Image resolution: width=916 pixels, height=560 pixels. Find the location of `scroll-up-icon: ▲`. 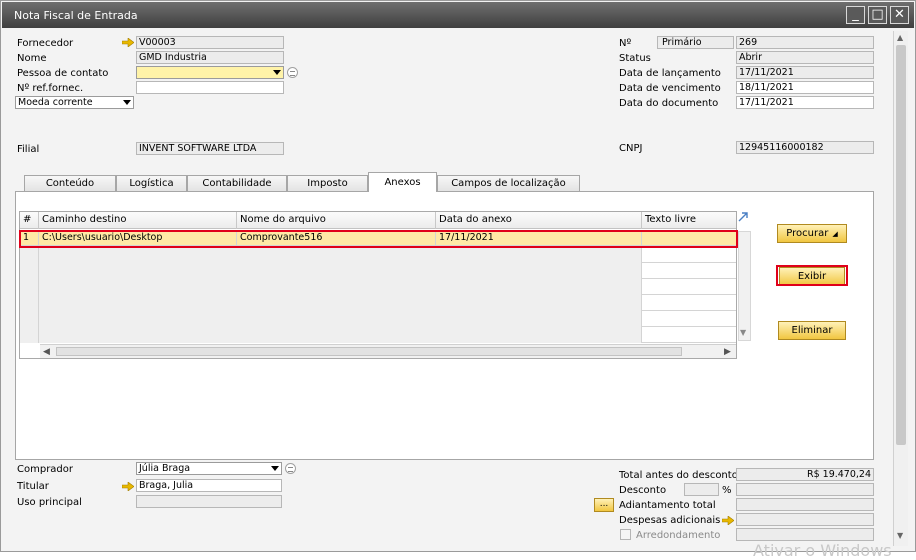

scroll-up-icon: ▲ is located at coordinates (900, 37).